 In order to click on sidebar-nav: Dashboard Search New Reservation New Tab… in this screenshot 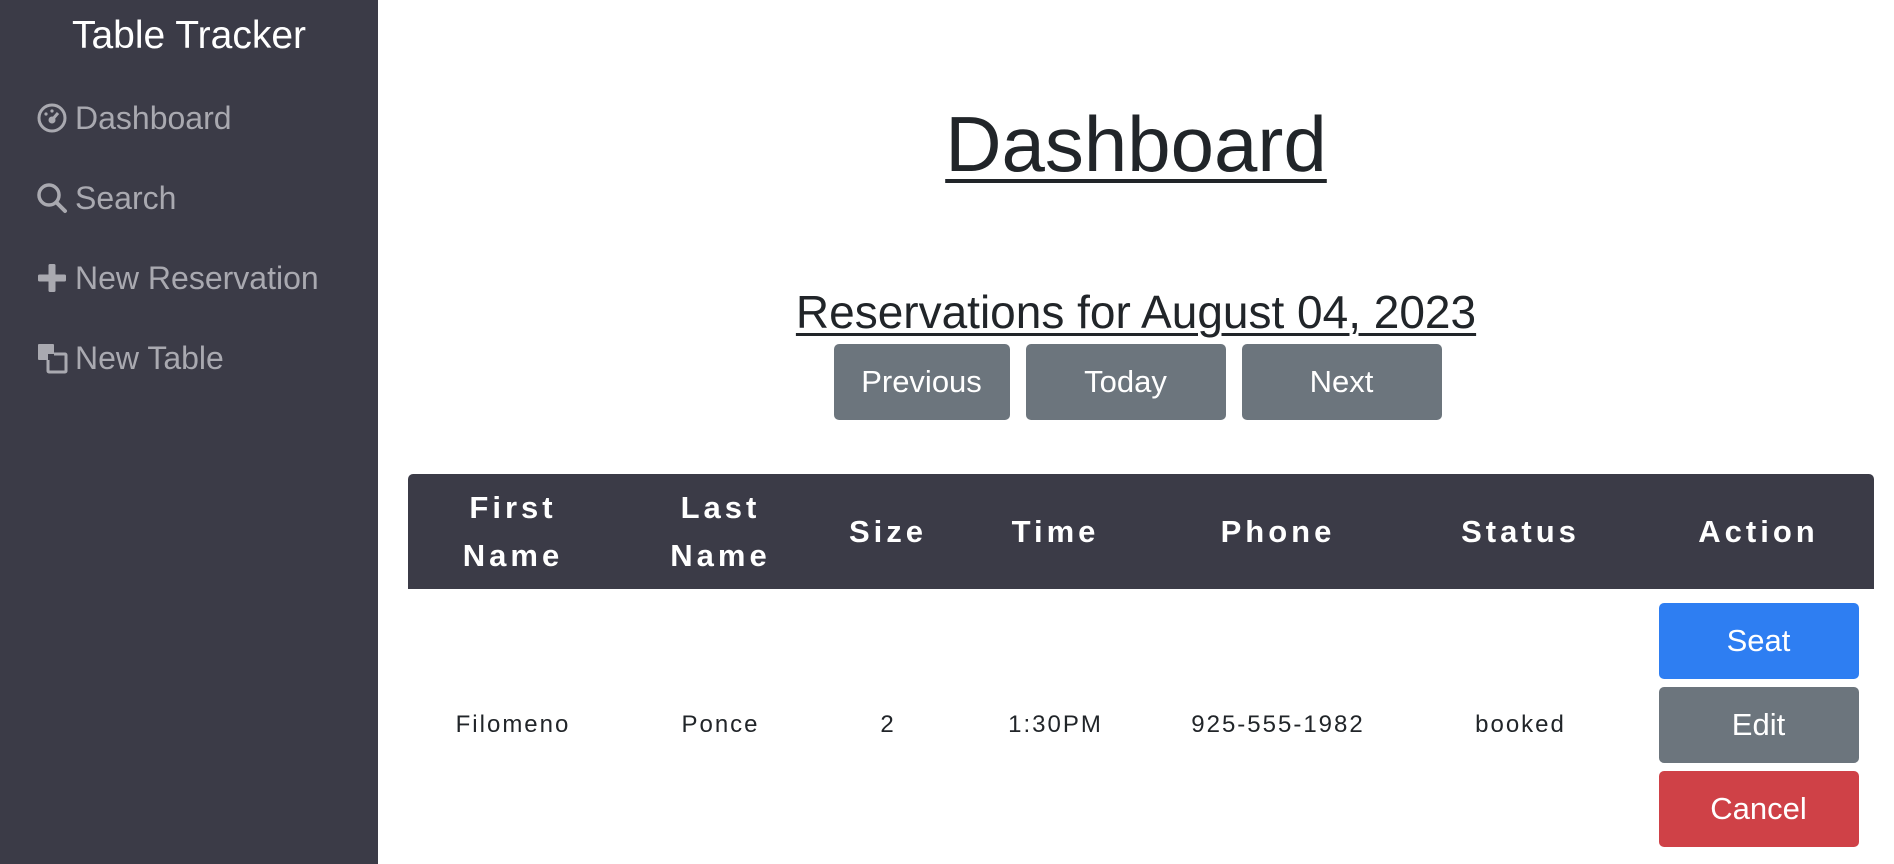, I will do `click(189, 238)`.